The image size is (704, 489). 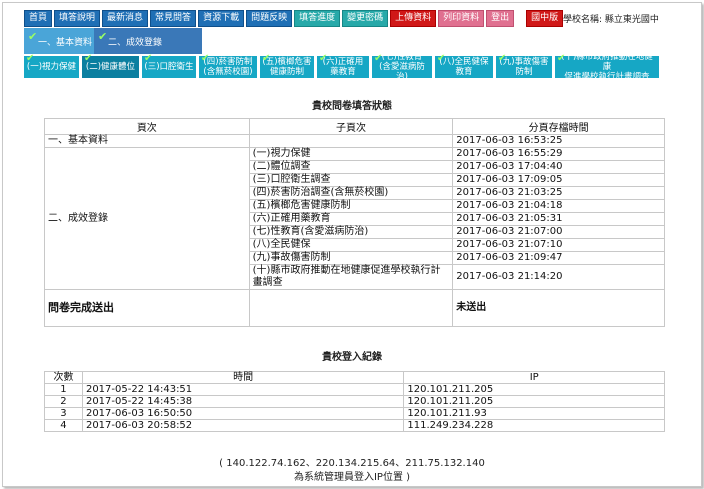 What do you see at coordinates (351, 154) in the screenshot?
I see `subpage-cell: (一)視力保健` at bounding box center [351, 154].